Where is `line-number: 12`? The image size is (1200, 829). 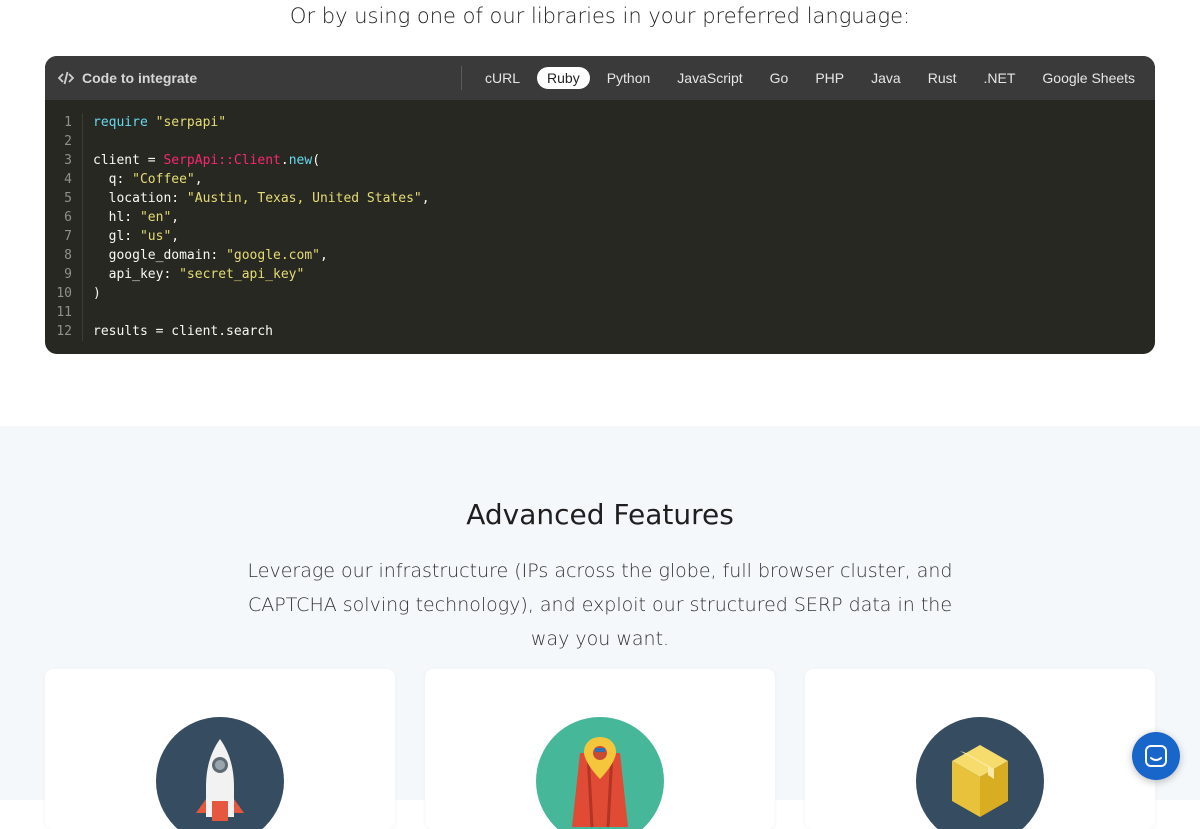 line-number: 12 is located at coordinates (64, 331).